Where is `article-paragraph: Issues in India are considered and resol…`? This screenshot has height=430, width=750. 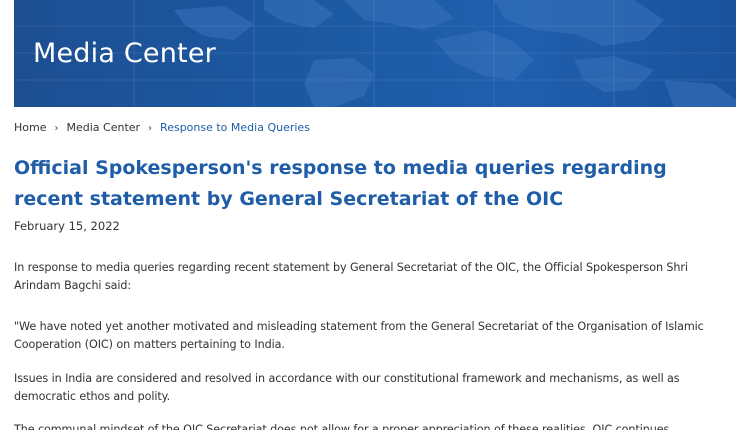
article-paragraph: Issues in India are considered and resol… is located at coordinates (347, 387).